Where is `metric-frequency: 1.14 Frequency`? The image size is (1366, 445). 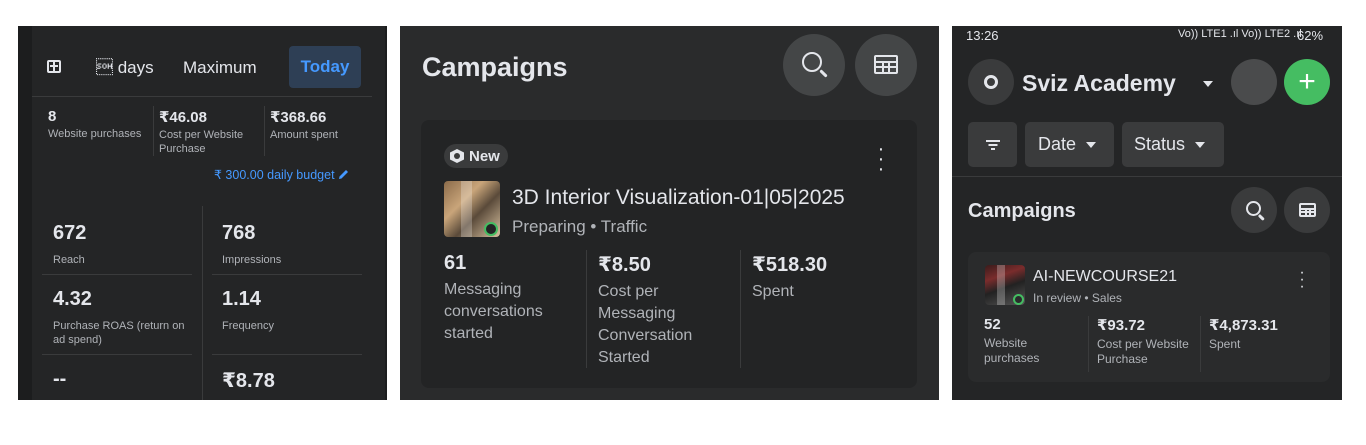
metric-frequency: 1.14 Frequency is located at coordinates (248, 310).